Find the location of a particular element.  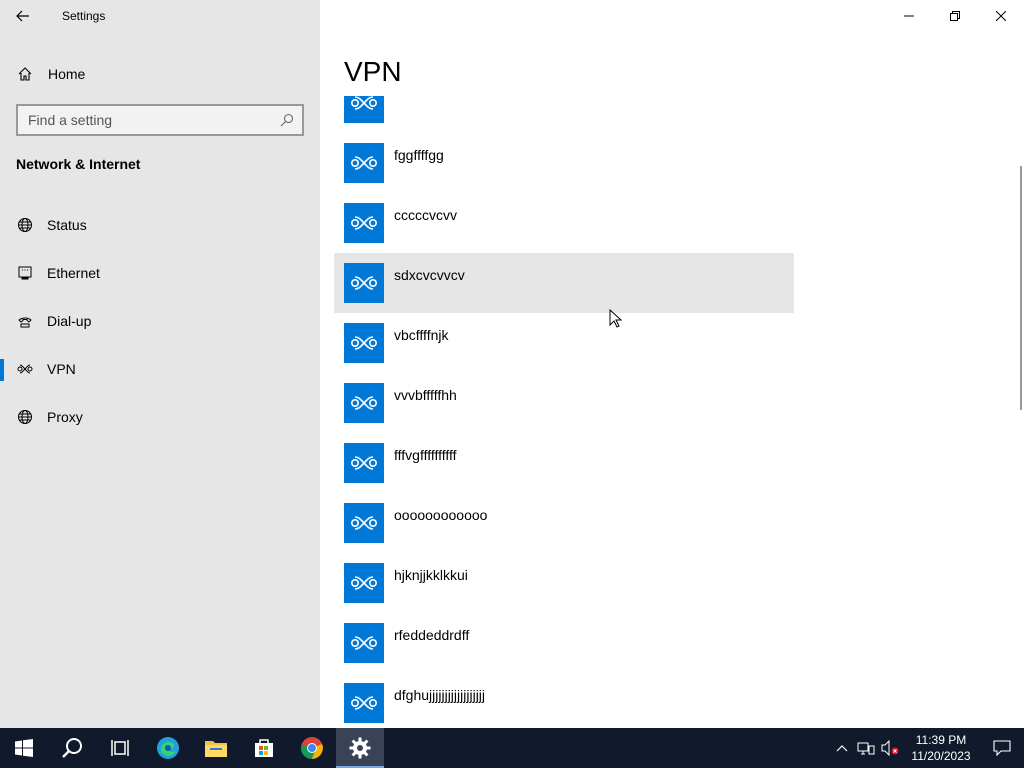

notification-icon is located at coordinates (1002, 748).